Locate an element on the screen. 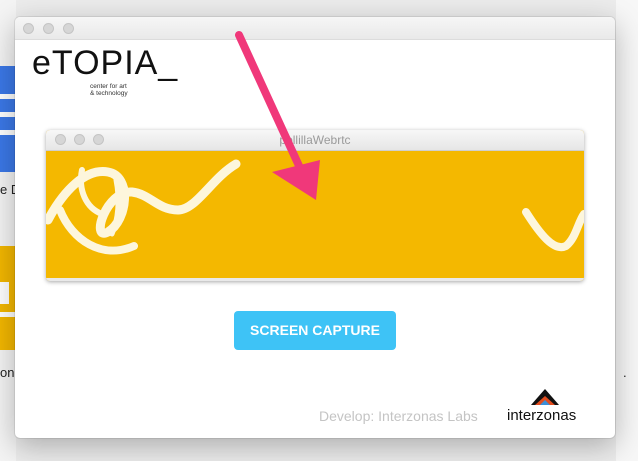 The width and height of the screenshot is (638, 461). screen-capture-button: SCREEN CAPTURE is located at coordinates (315, 330).